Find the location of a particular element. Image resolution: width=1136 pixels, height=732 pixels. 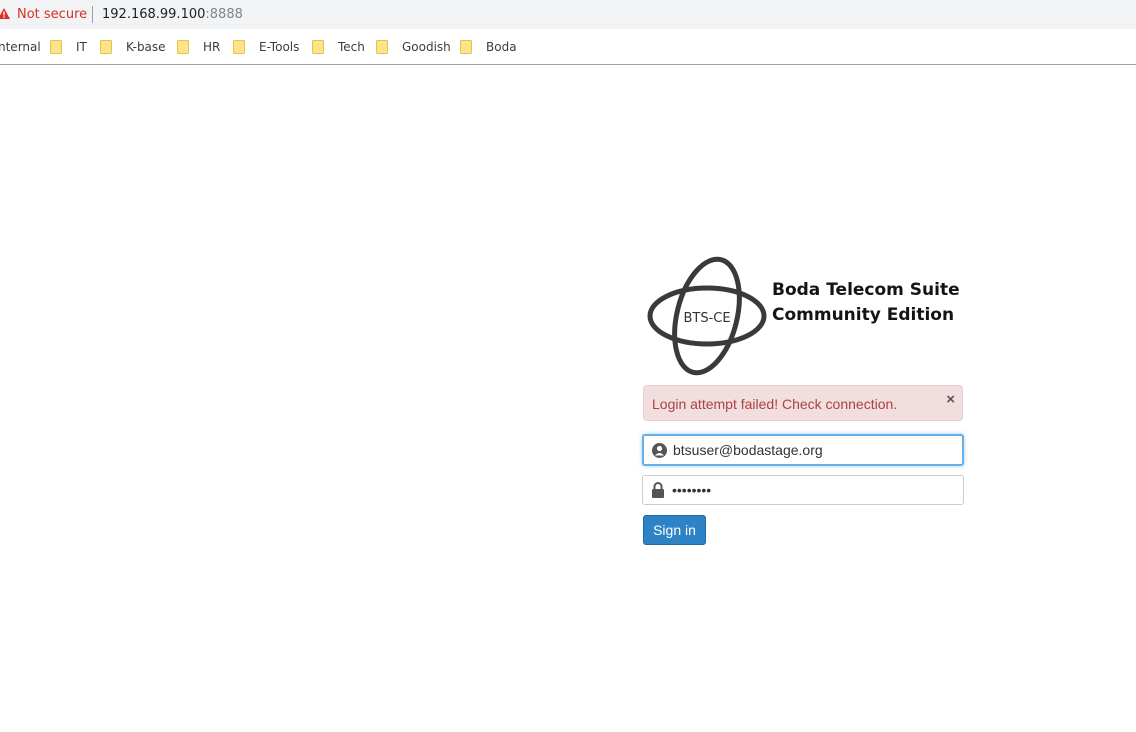

bookmark-label: Goodish is located at coordinates (426, 47).